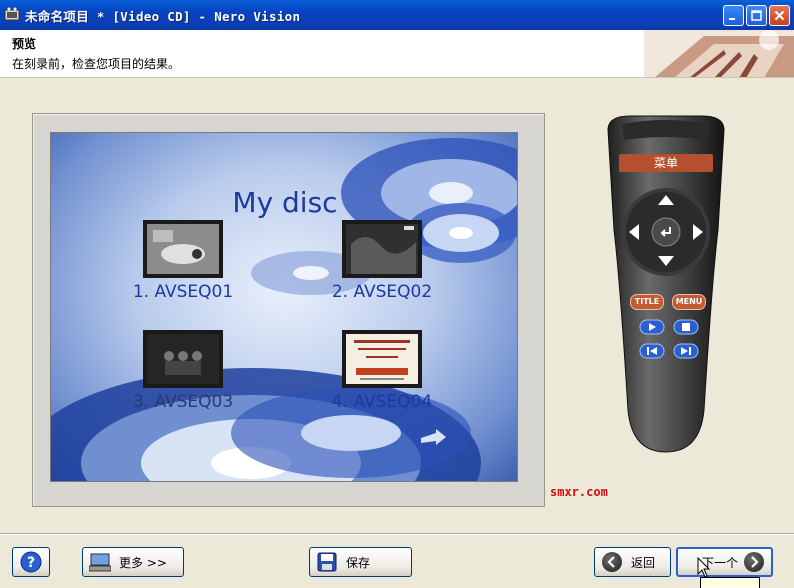  What do you see at coordinates (612, 562) in the screenshot?
I see `back-arrow-icon` at bounding box center [612, 562].